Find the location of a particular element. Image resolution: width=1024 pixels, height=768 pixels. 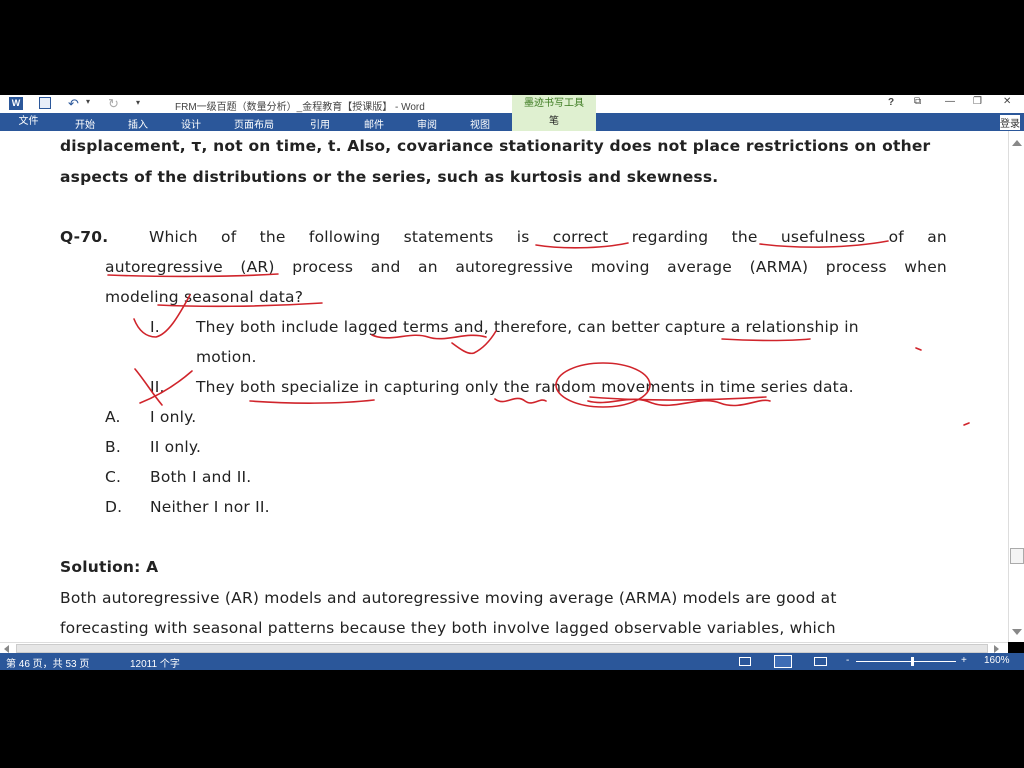

undo-dropdown-icon: ▾ is located at coordinates (88, 101).